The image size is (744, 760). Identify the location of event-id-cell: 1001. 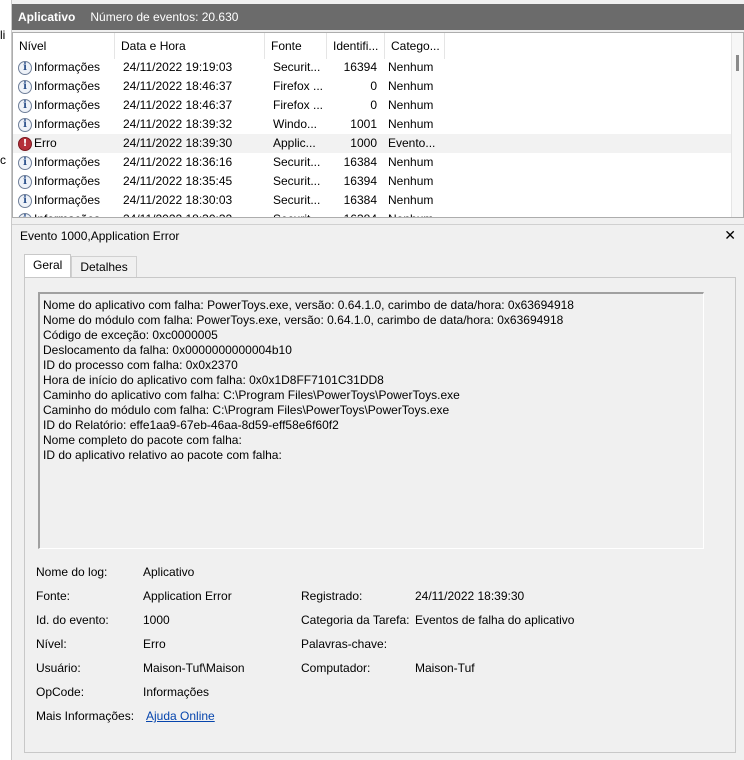
(363, 124).